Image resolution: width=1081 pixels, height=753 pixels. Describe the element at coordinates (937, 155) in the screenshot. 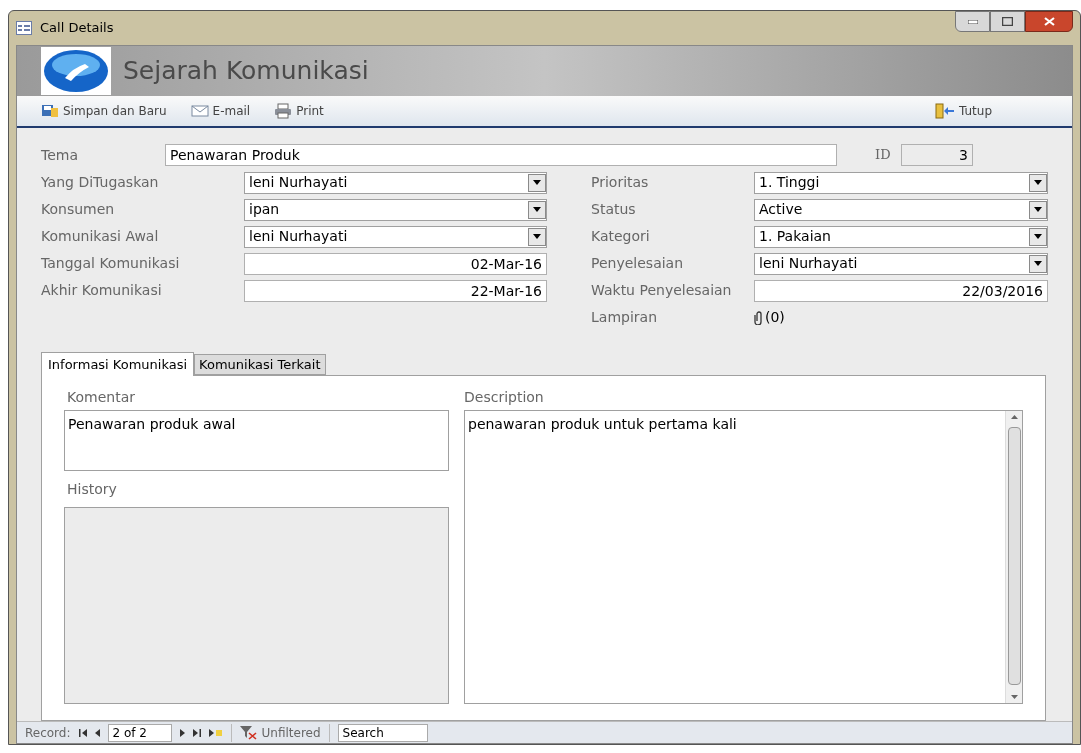

I see `id-field: 3` at that location.